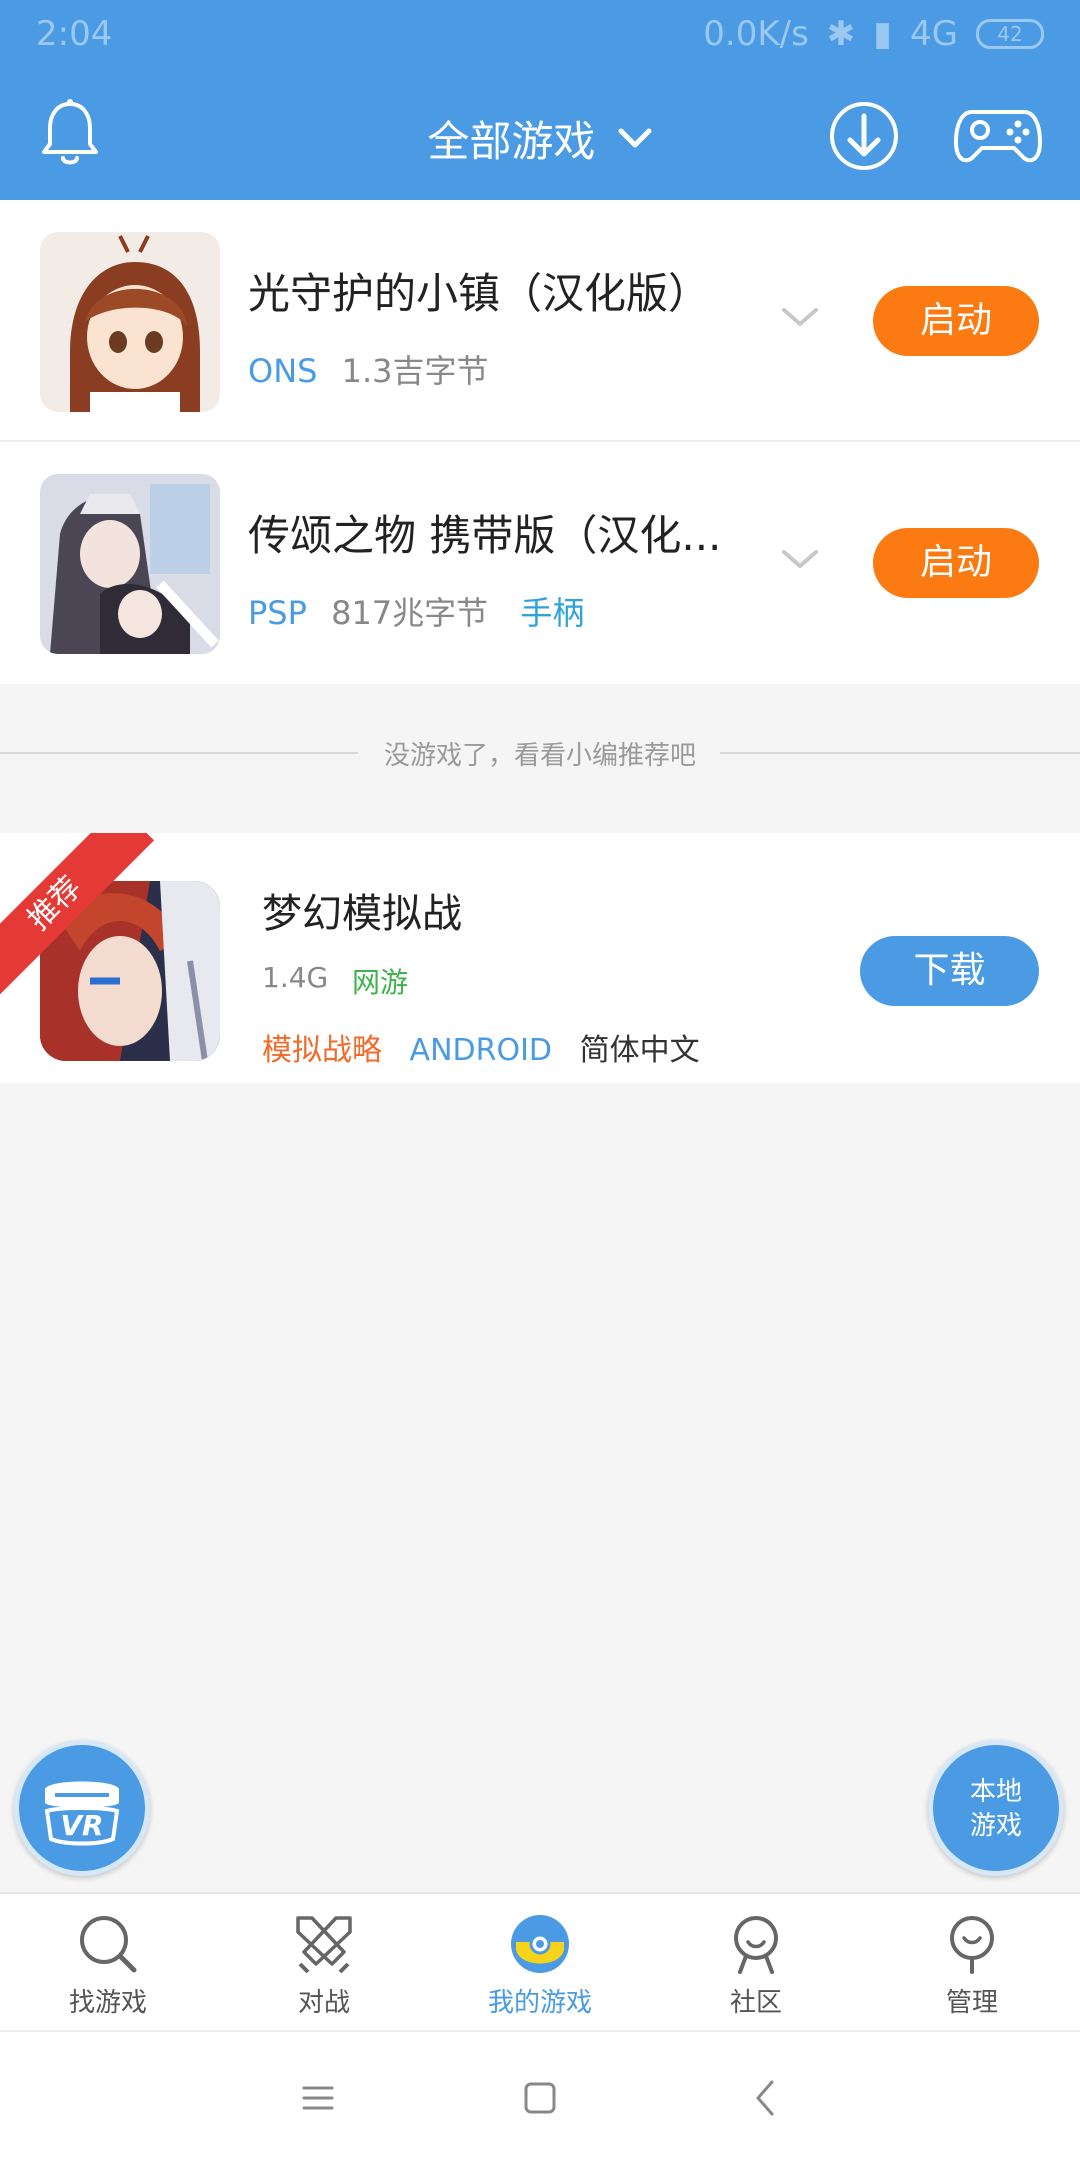 The width and height of the screenshot is (1080, 2160). I want to click on game-title: 梦幻模拟战, so click(362, 914).